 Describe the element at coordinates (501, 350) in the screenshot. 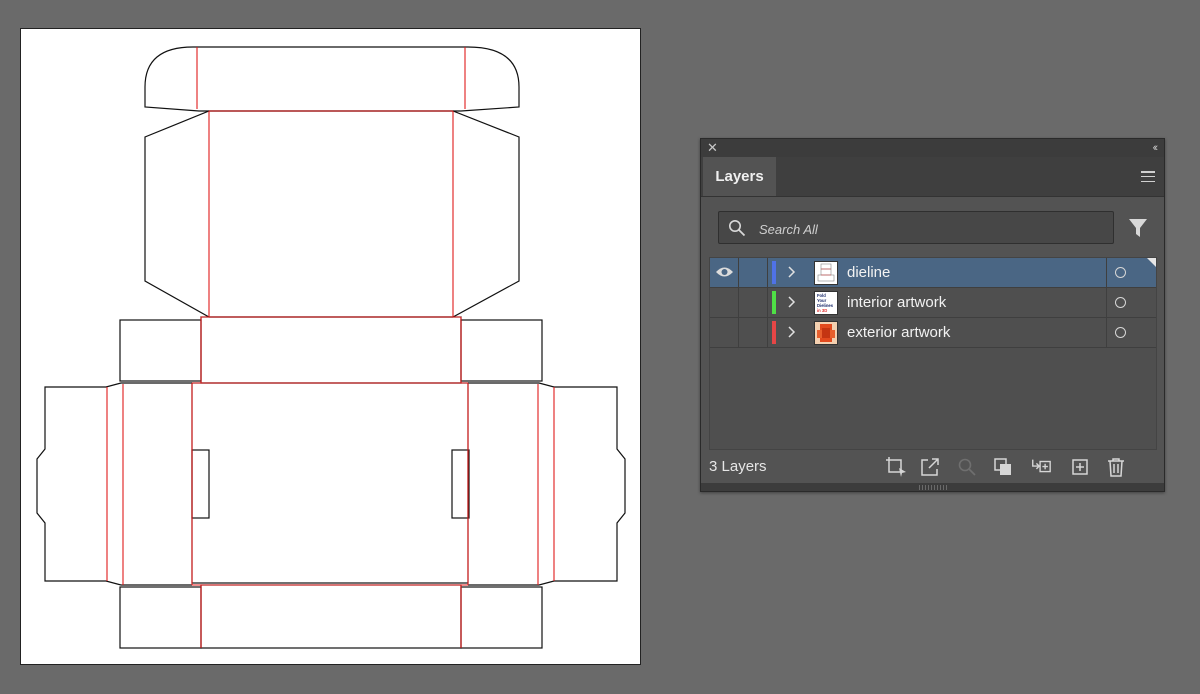

I see `right-upper-tab` at that location.